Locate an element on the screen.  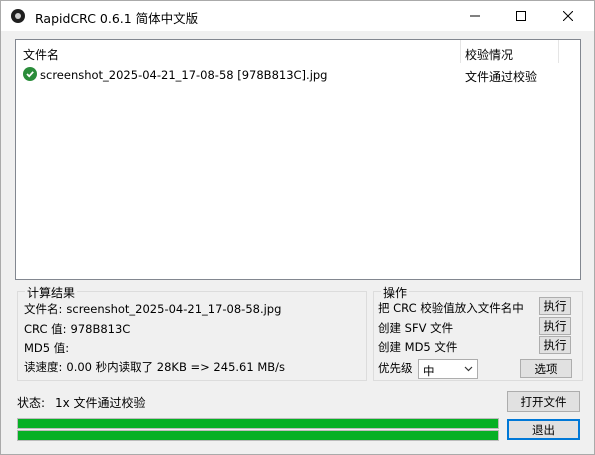
result-md5-row: MD5 值: is located at coordinates (48, 348).